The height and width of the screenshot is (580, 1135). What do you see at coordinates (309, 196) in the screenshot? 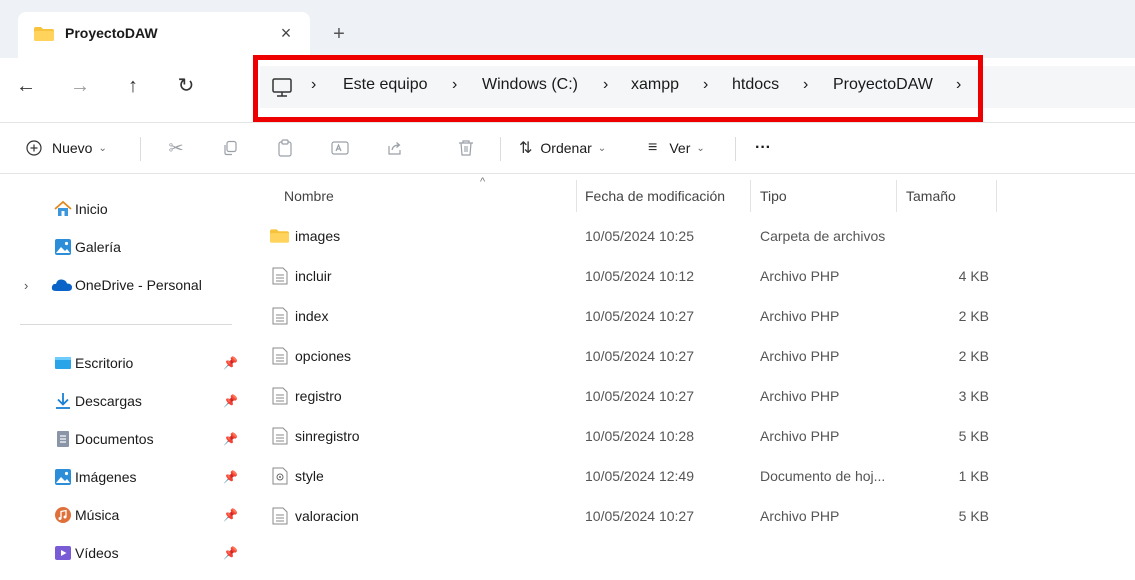
I see `column-header-name: Nombre` at bounding box center [309, 196].